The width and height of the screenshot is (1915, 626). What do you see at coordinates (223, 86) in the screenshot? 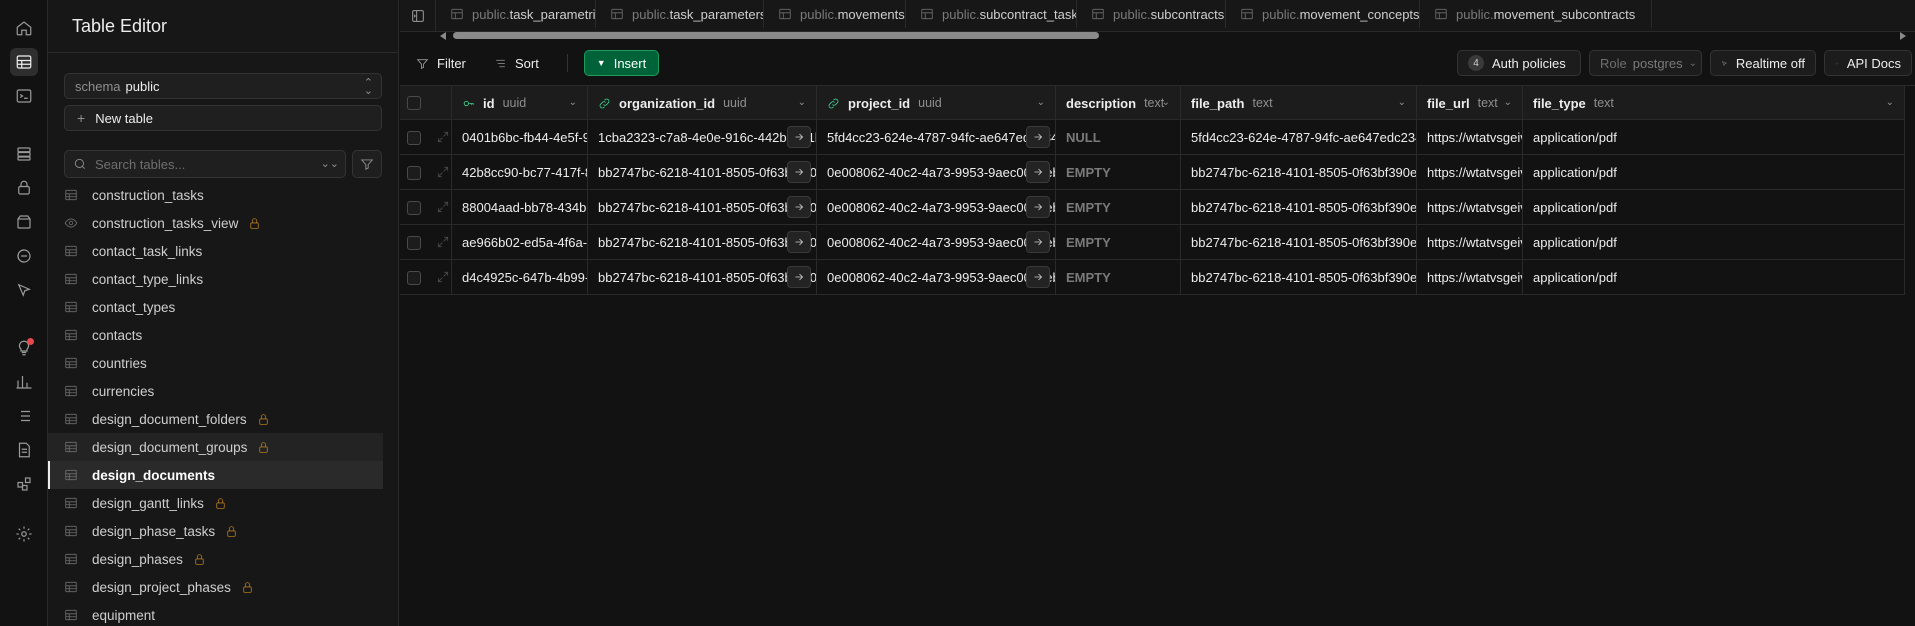
I see `schema-select: schema public ⌃ ⌄` at bounding box center [223, 86].